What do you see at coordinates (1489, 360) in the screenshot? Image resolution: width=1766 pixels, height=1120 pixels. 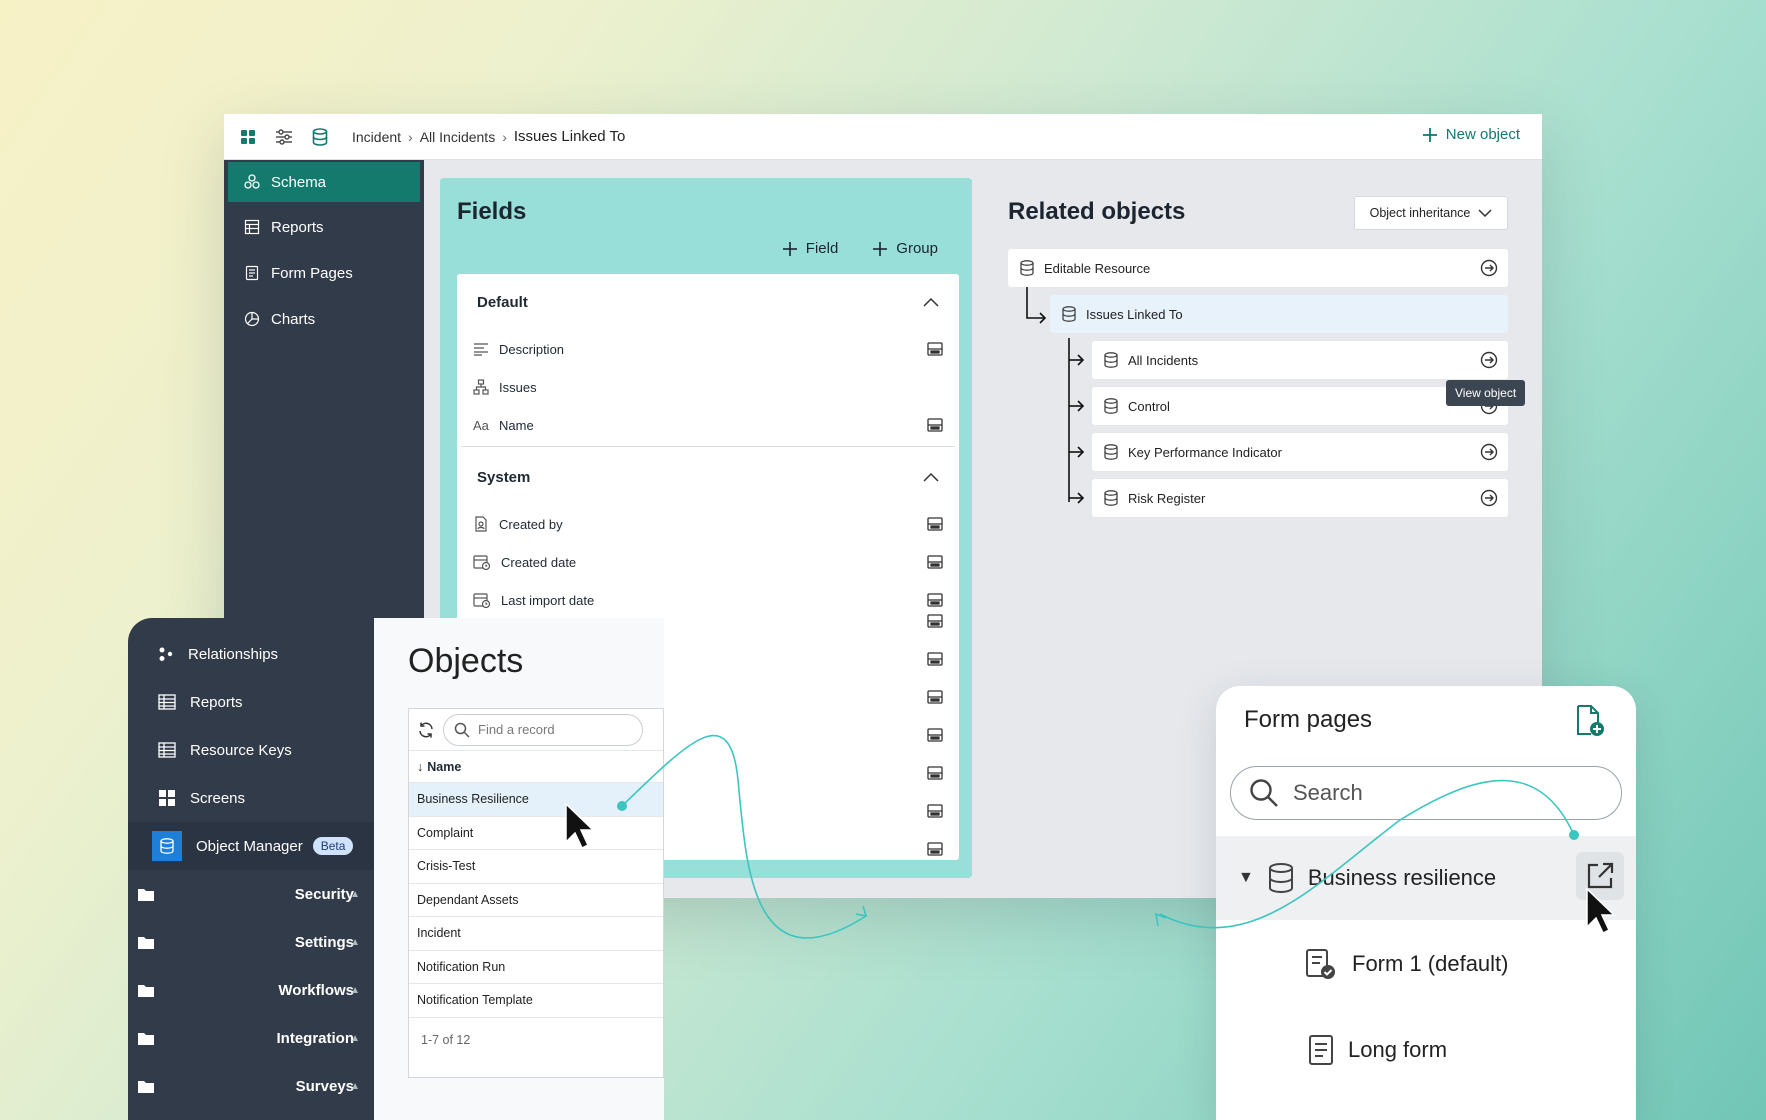 I see `arrow-circle-right-icon` at bounding box center [1489, 360].